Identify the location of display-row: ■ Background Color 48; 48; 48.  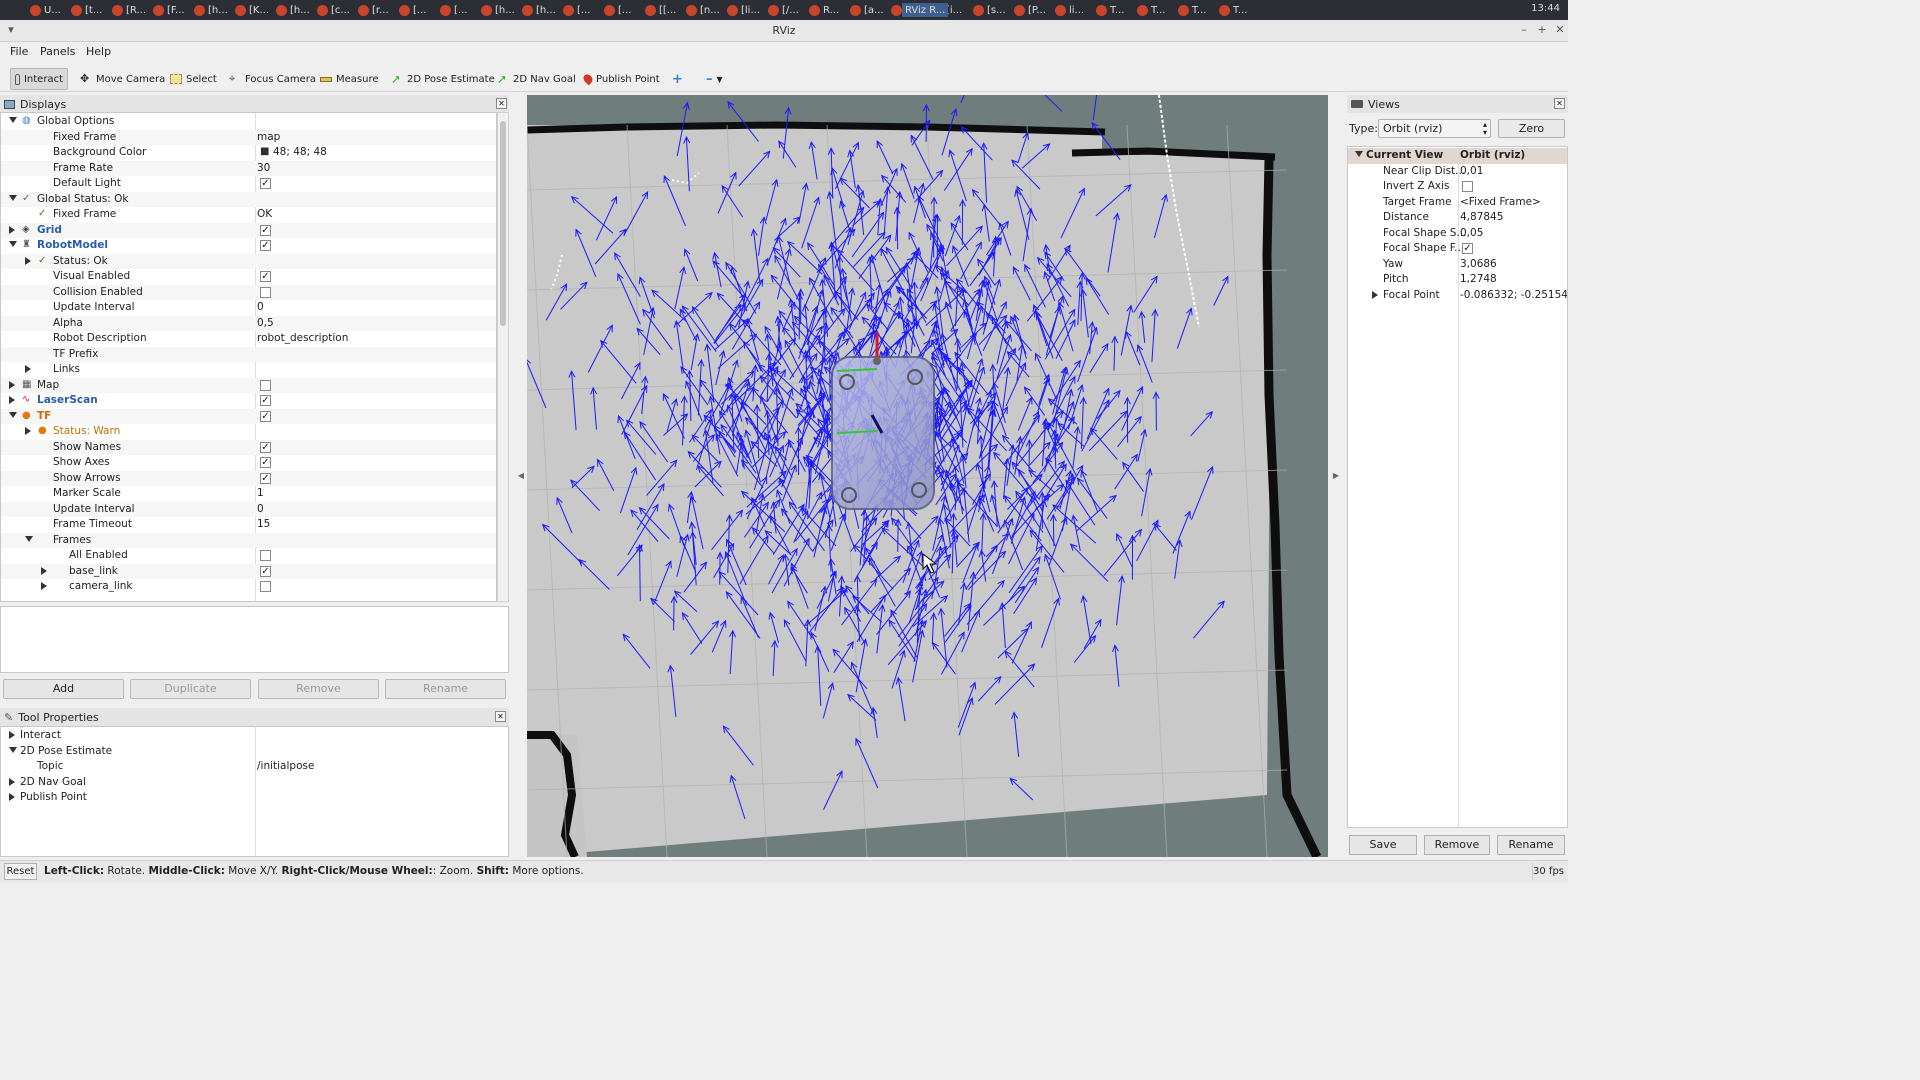
(248, 153).